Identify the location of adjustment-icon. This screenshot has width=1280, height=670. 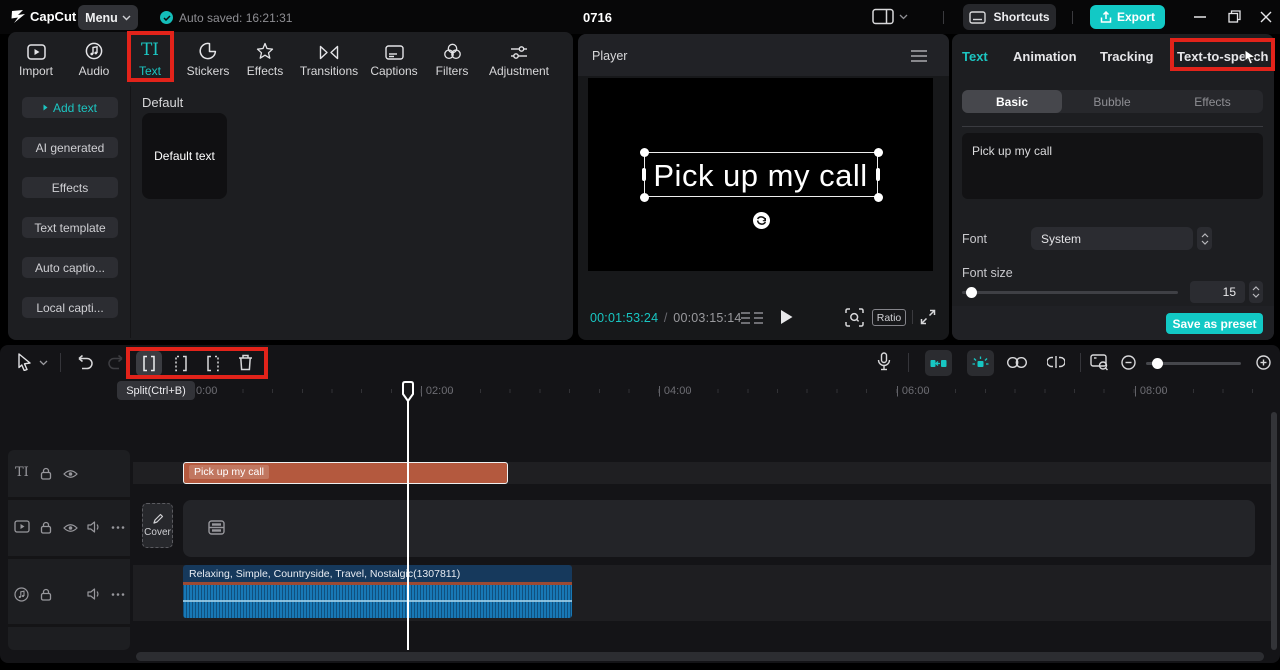
(519, 49).